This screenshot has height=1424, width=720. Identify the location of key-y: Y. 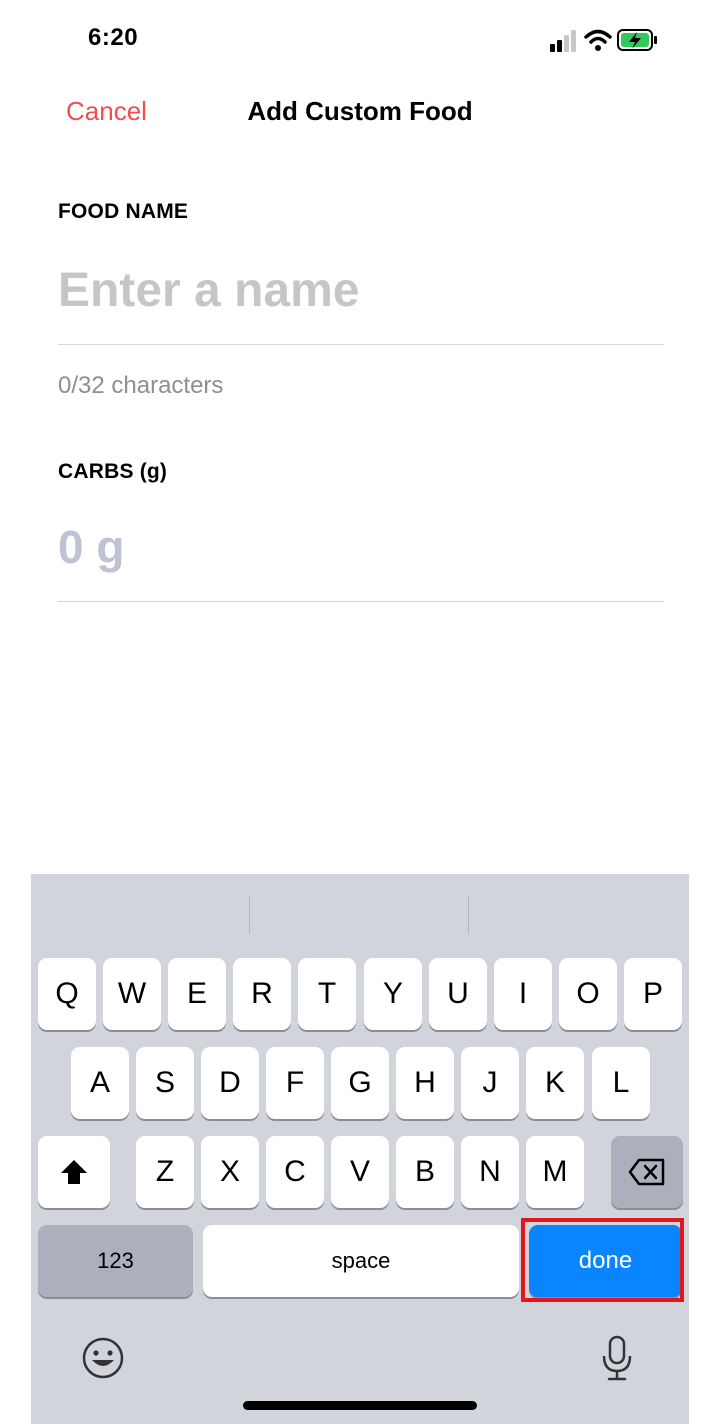
(393, 994).